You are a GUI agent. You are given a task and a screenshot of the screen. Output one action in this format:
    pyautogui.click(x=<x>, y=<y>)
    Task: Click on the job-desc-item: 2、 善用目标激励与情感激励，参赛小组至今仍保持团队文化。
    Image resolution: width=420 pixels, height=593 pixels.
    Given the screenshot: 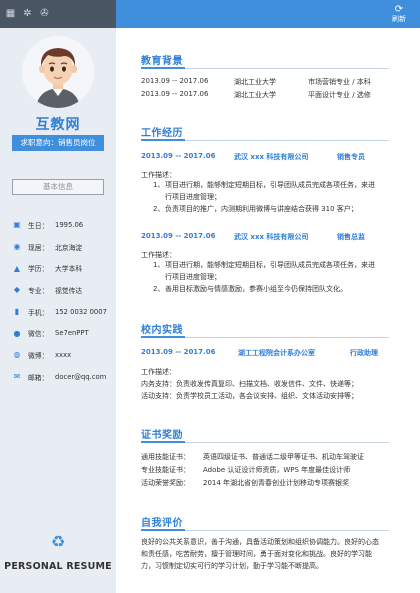 What is the action you would take?
    pyautogui.click(x=250, y=288)
    